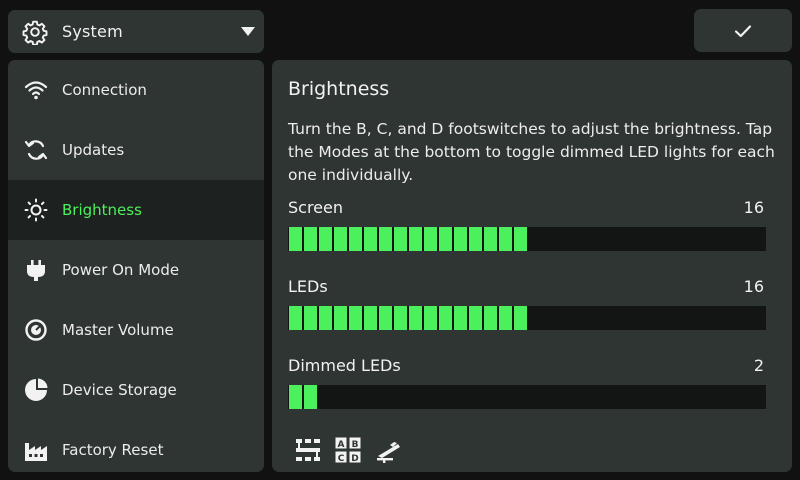  What do you see at coordinates (92, 31) in the screenshot?
I see `dropdown-label: System` at bounding box center [92, 31].